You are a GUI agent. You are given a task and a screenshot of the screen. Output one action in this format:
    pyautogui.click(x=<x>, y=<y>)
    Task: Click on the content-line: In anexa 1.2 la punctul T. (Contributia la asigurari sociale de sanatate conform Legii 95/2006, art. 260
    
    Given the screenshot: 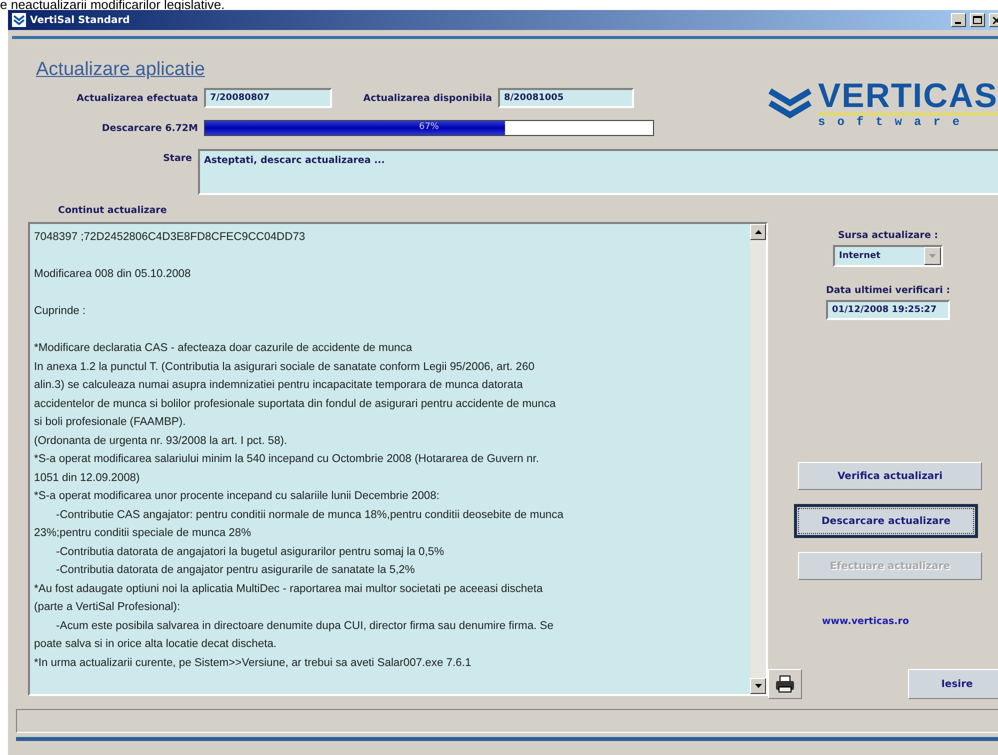 What is the action you would take?
    pyautogui.click(x=285, y=367)
    